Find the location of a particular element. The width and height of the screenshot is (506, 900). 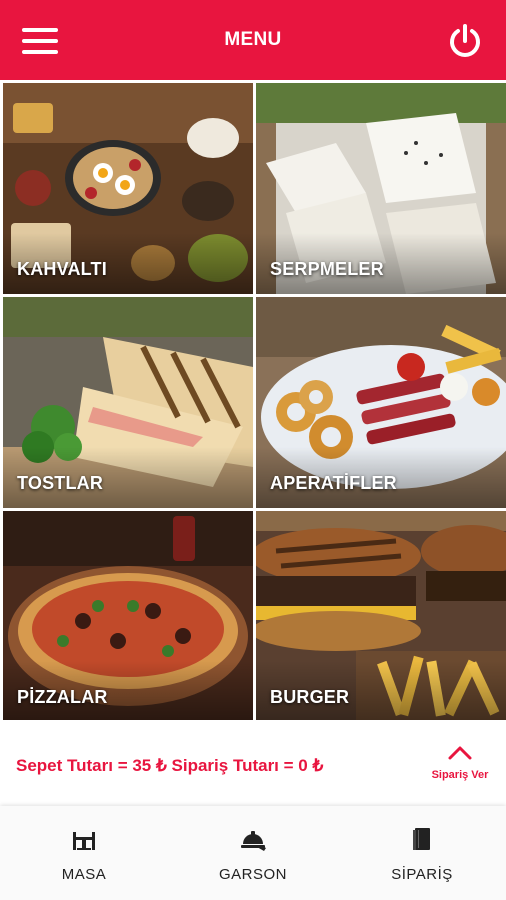

nav-item-masa: MASA is located at coordinates (84, 854).